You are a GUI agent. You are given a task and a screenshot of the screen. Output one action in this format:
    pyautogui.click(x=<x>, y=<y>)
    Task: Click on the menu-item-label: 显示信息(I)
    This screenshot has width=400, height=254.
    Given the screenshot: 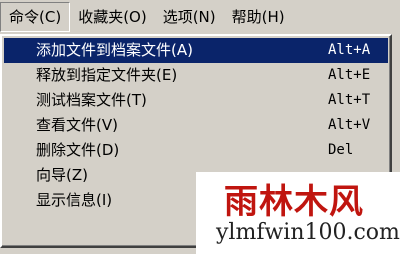 What is the action you would take?
    pyautogui.click(x=74, y=200)
    